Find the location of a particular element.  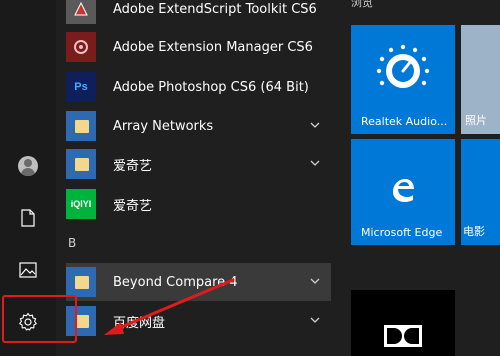

tile-microsoft-edge: Microsoft Edge is located at coordinates (403, 192).